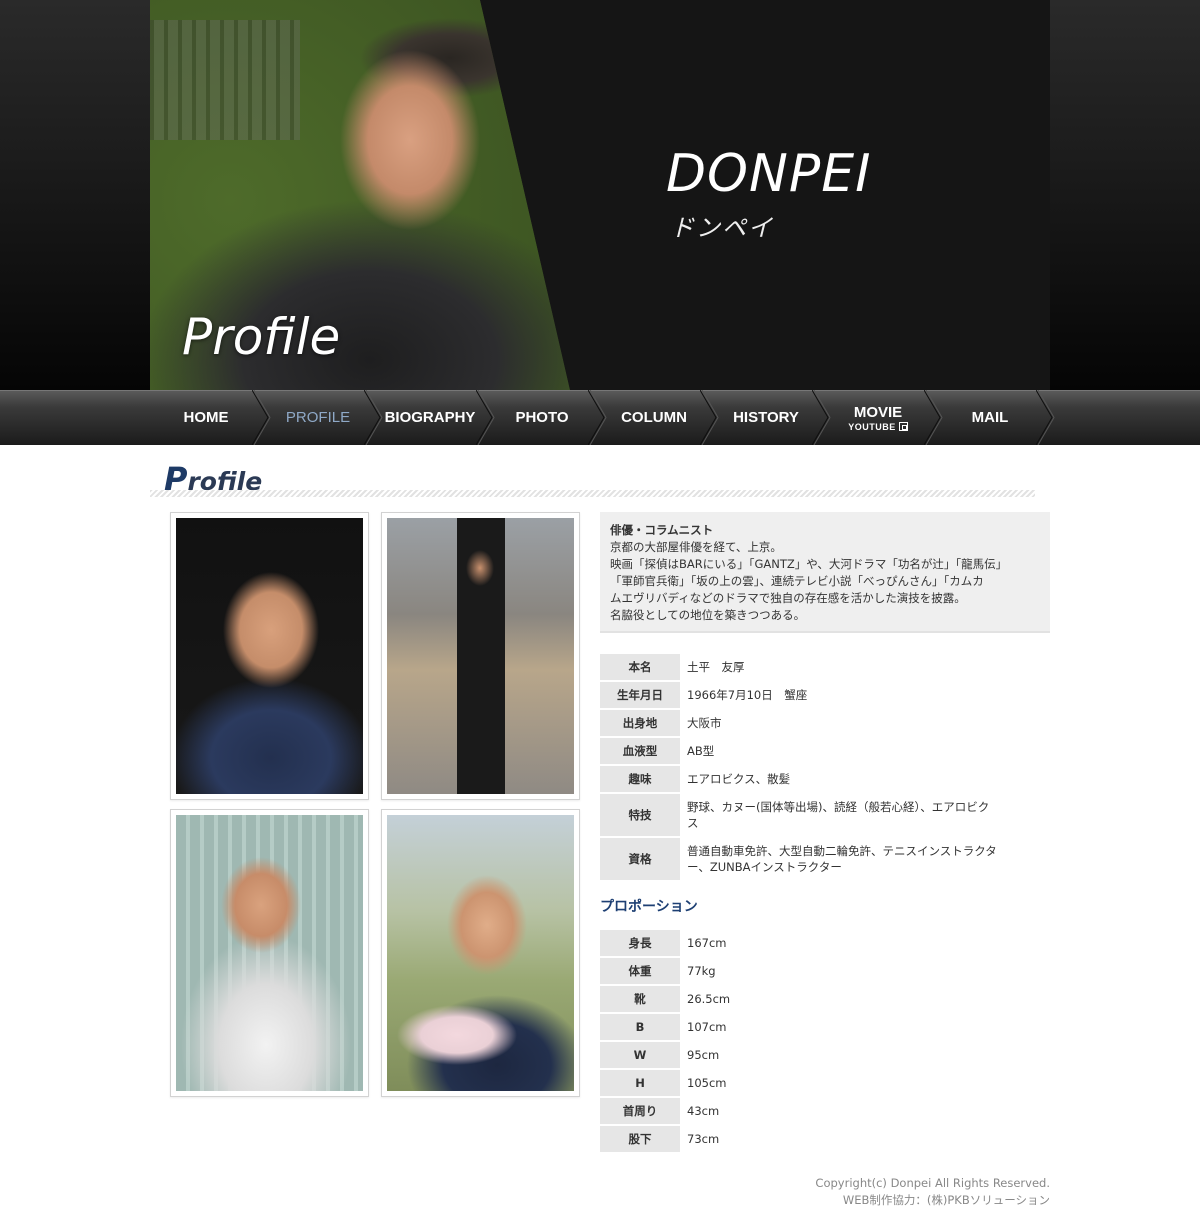 This screenshot has width=1200, height=1230. I want to click on nav-item-profile: PROFILE, so click(322, 417).